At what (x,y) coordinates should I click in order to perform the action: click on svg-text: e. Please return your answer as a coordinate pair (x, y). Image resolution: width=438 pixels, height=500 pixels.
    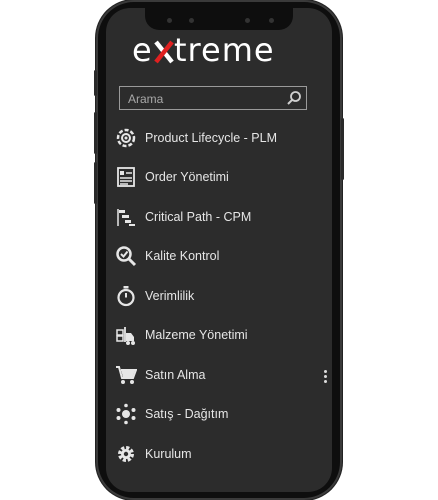
    Looking at the image, I should click on (142, 50).